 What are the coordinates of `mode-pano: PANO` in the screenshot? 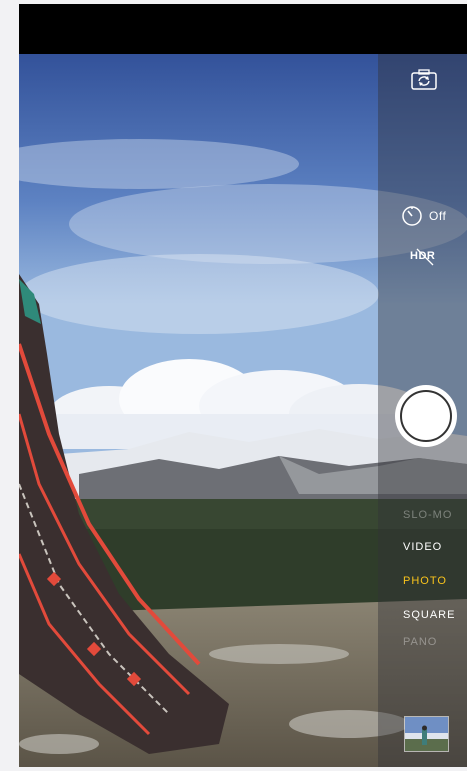 It's located at (420, 642).